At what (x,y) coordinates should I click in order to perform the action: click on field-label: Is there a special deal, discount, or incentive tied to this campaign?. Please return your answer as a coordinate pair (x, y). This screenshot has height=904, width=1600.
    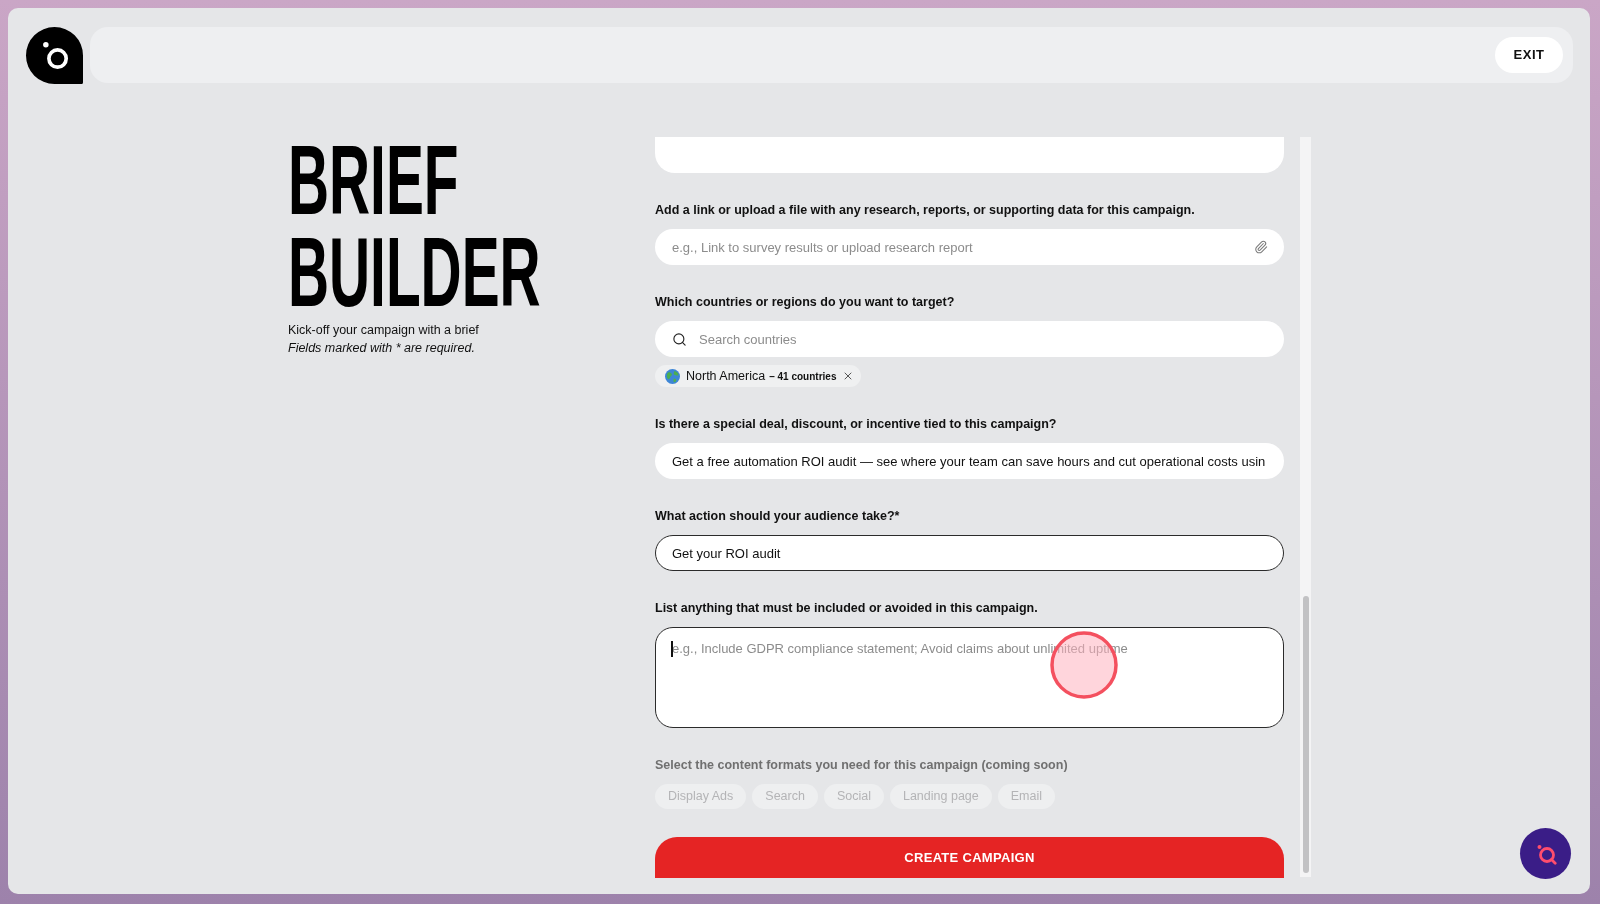
    Looking at the image, I should click on (856, 424).